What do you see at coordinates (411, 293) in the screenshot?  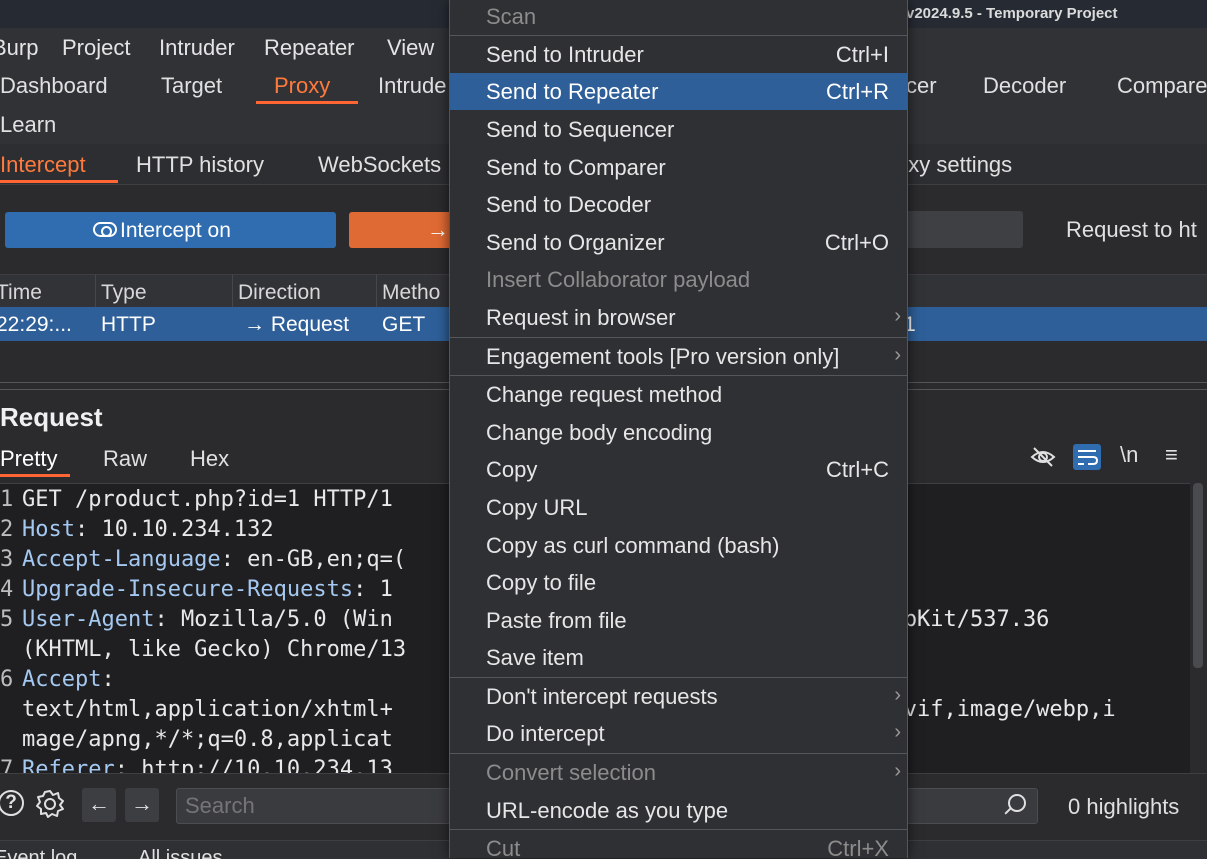 I see `column-method: Metho` at bounding box center [411, 293].